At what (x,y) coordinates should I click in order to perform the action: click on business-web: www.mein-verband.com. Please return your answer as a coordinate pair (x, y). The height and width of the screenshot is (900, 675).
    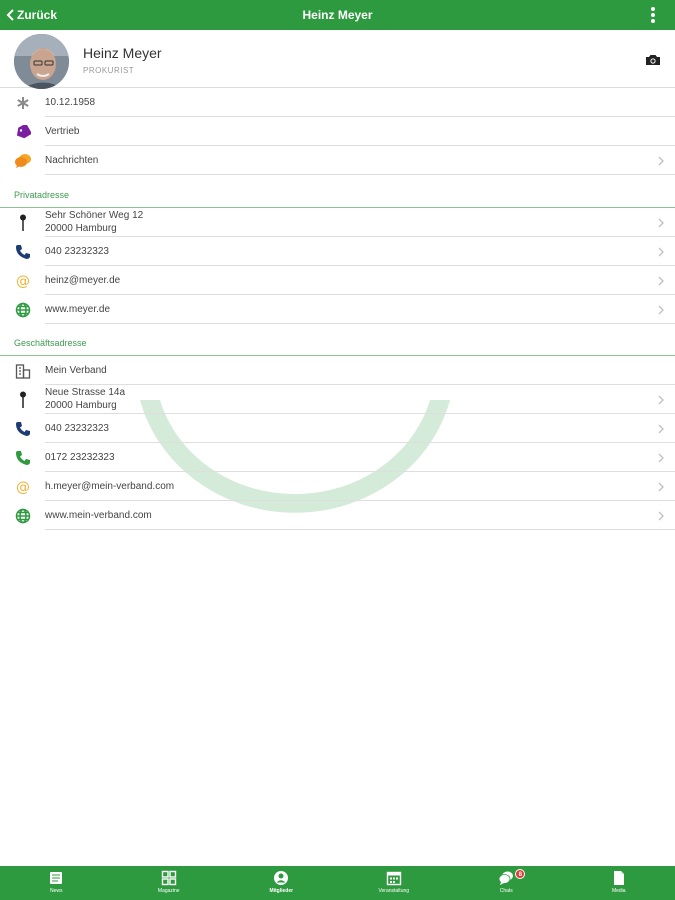
    Looking at the image, I should click on (98, 515).